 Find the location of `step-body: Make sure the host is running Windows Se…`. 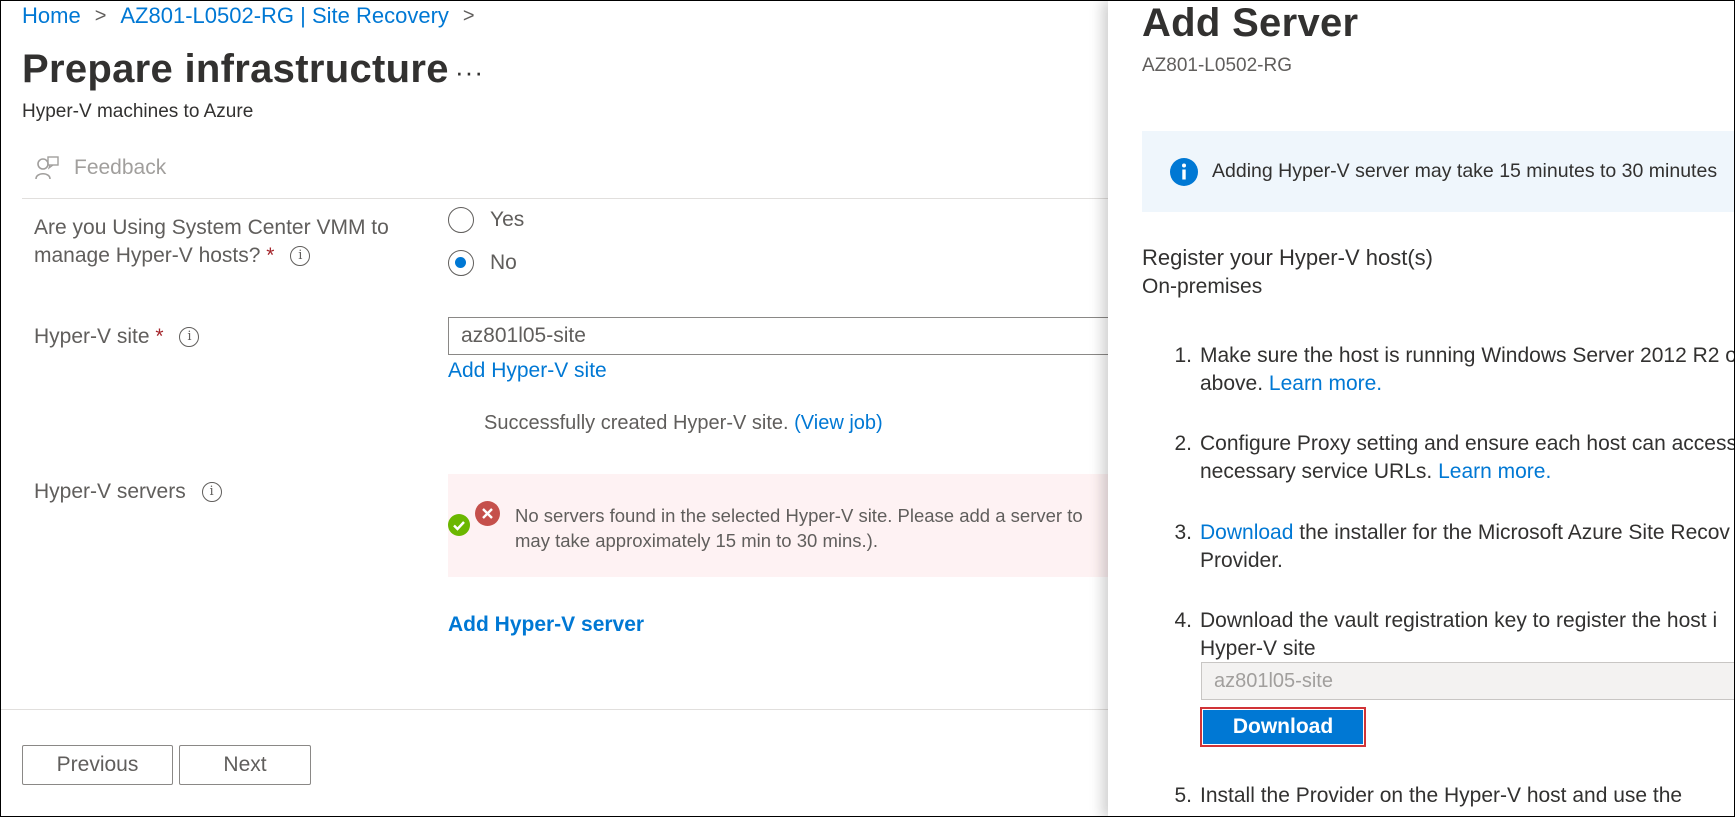

step-body: Make sure the host is running Windows Se… is located at coordinates (1467, 370).